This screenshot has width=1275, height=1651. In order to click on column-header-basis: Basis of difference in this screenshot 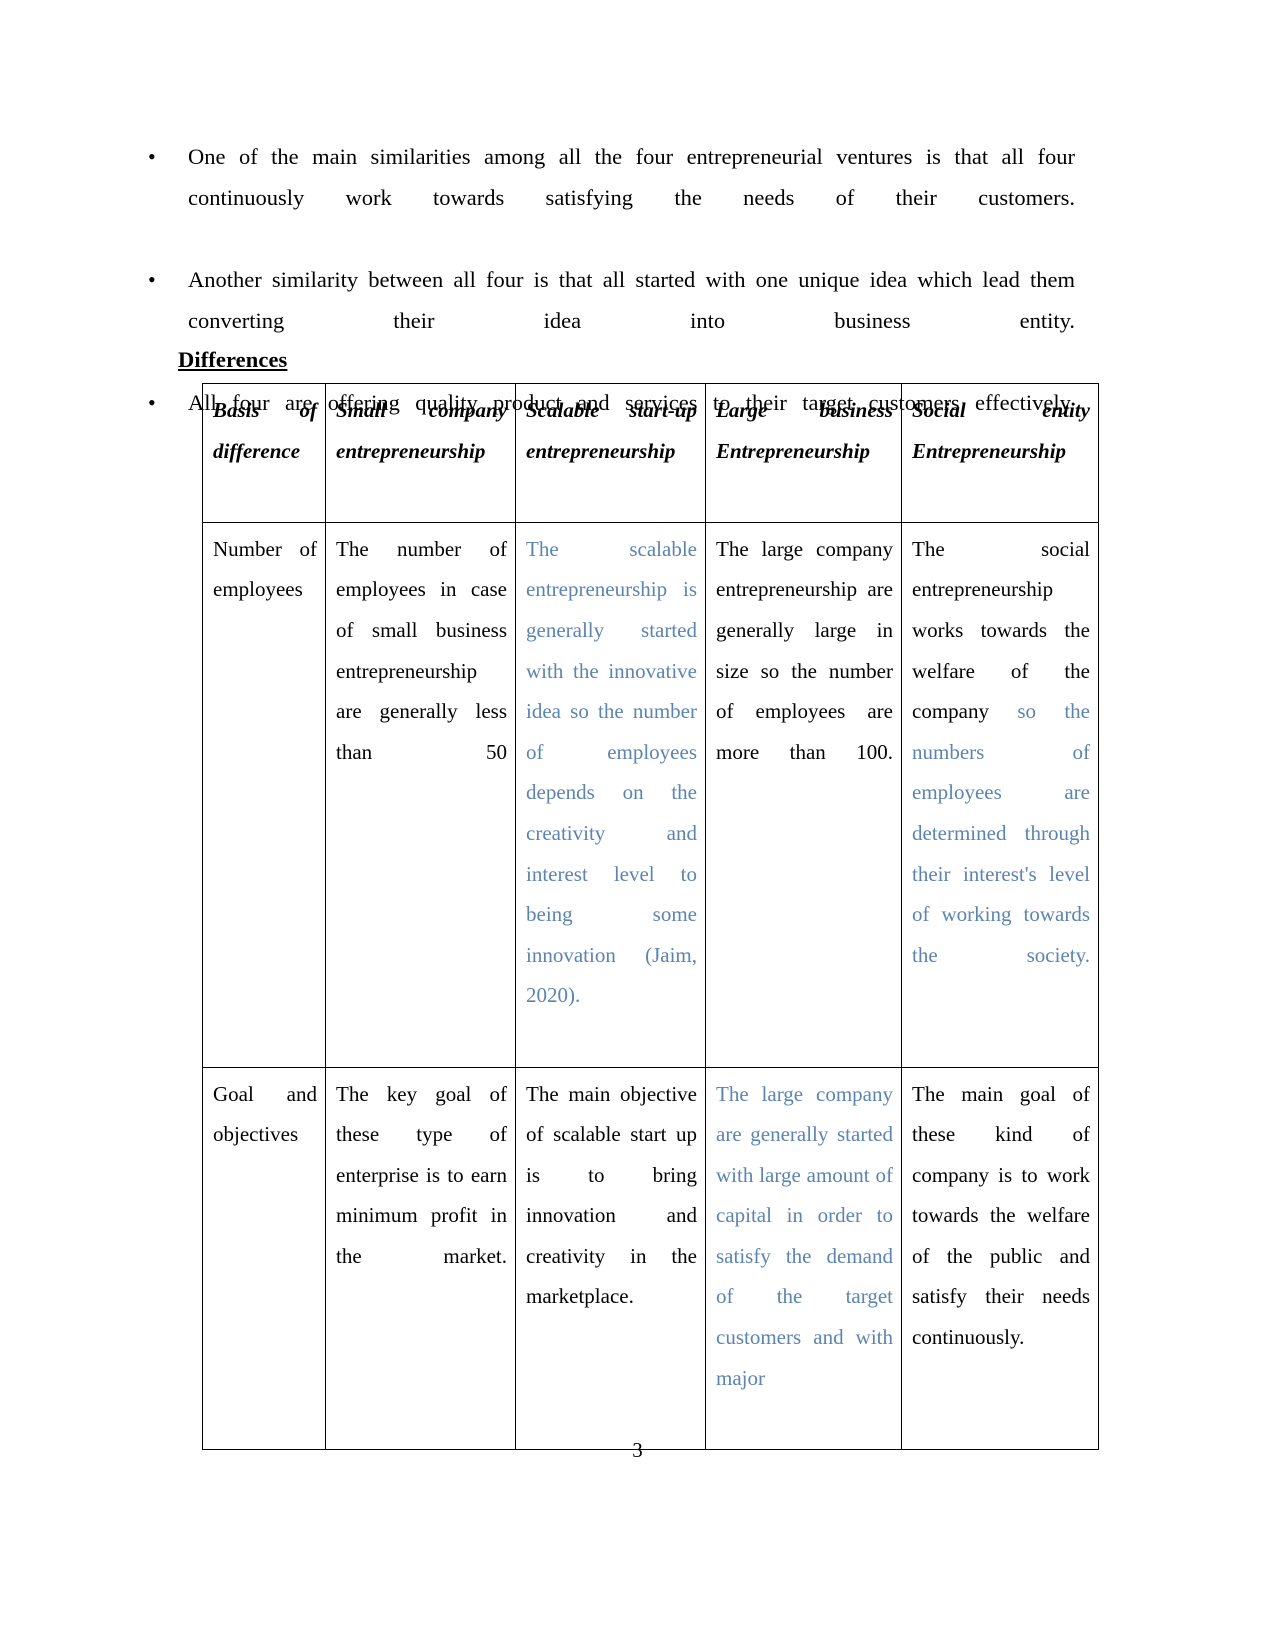, I will do `click(264, 453)`.